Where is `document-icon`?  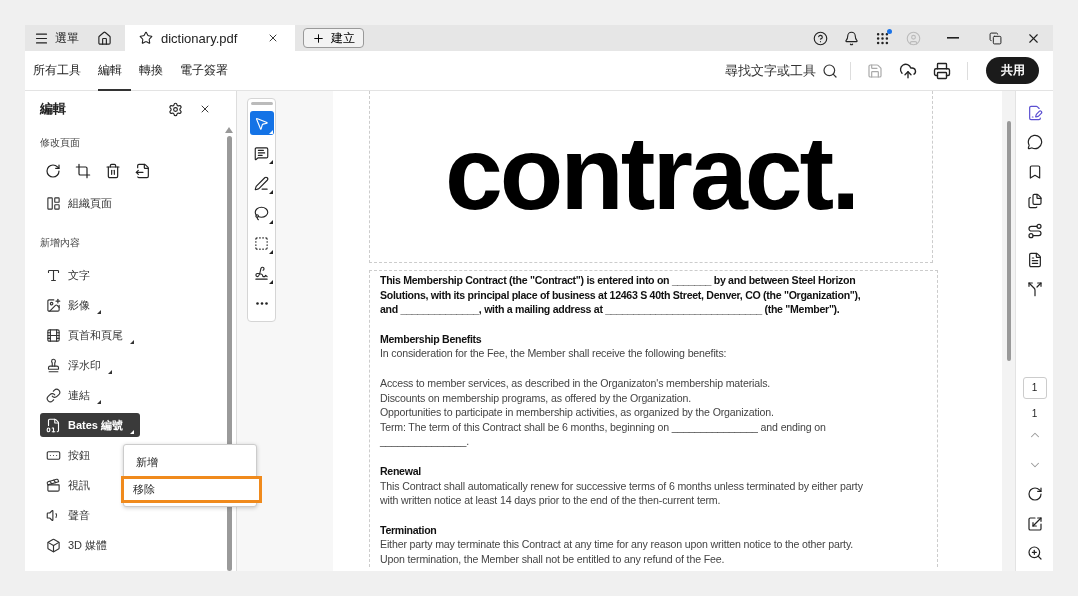
document-icon is located at coordinates (1034, 260).